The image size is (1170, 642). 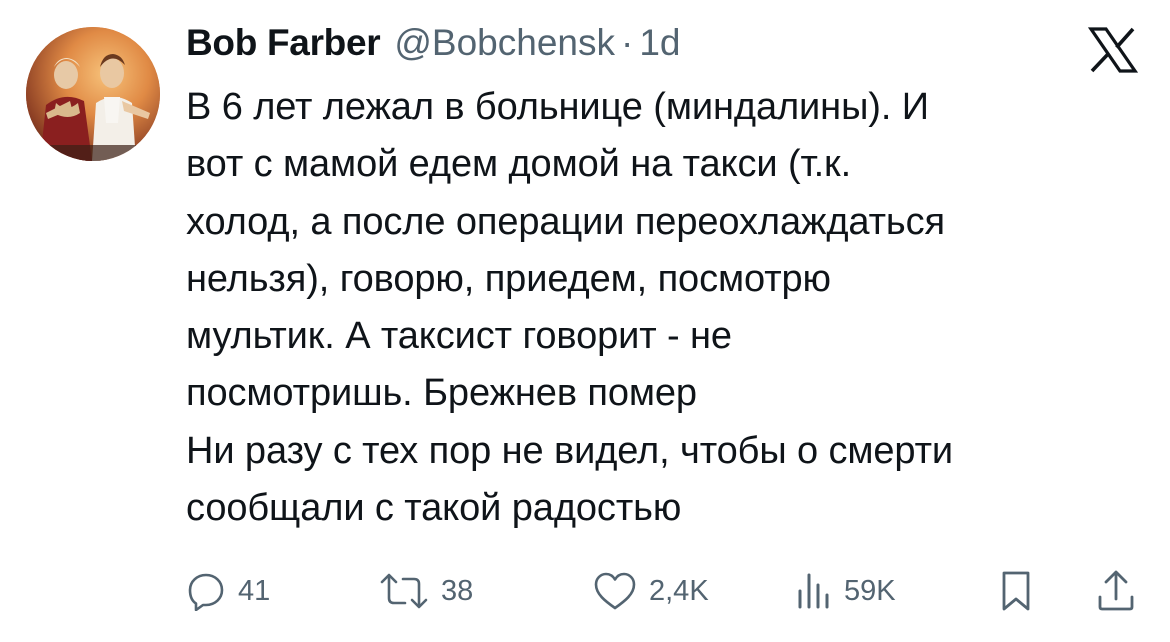 What do you see at coordinates (615, 591) in the screenshot?
I see `heart-icon` at bounding box center [615, 591].